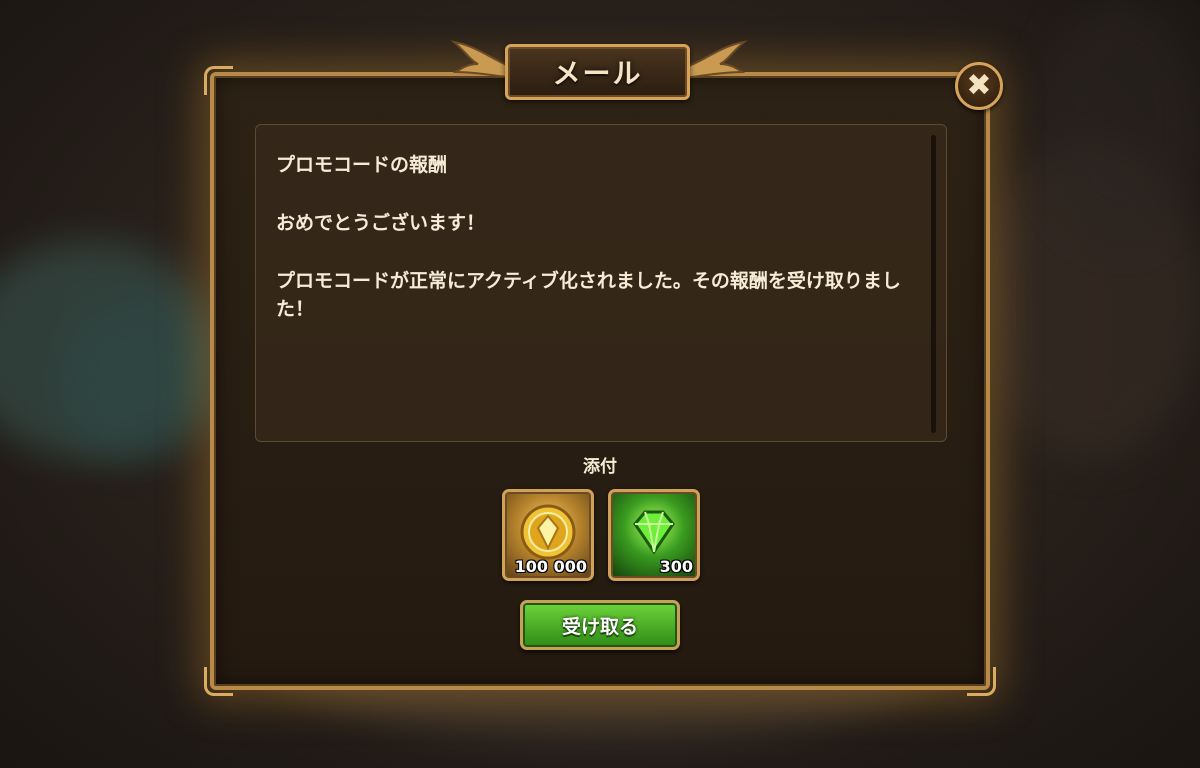  I want to click on claim-button: 受け取る, so click(600, 625).